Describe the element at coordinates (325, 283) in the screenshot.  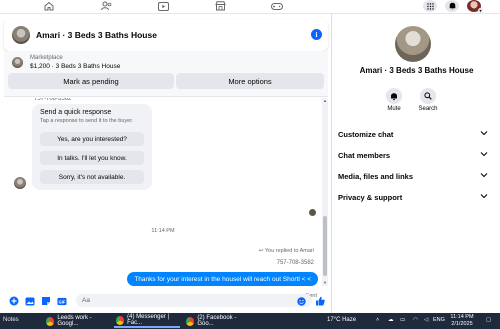
I see `scroll-down-arrow-icon: ▼` at that location.